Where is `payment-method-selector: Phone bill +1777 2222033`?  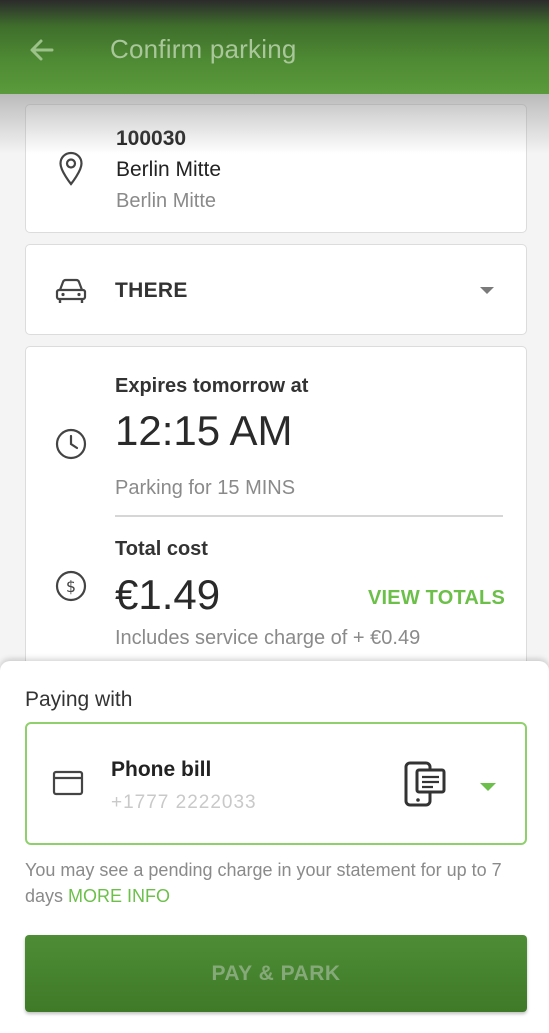
payment-method-selector: Phone bill +1777 2222033 is located at coordinates (276, 783).